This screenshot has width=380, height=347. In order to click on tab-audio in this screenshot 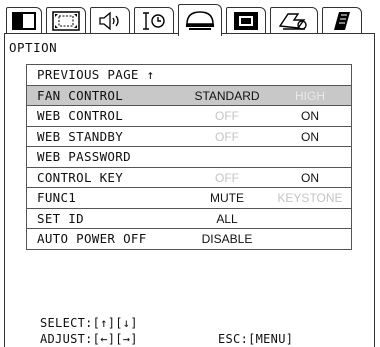, I will do `click(110, 20)`.